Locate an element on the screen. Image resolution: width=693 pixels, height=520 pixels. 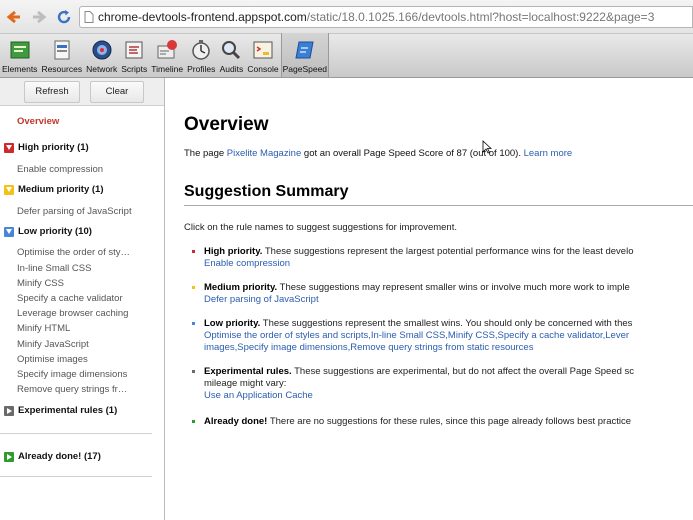
page-link: Pixelite Magazine is located at coordinates (264, 153).